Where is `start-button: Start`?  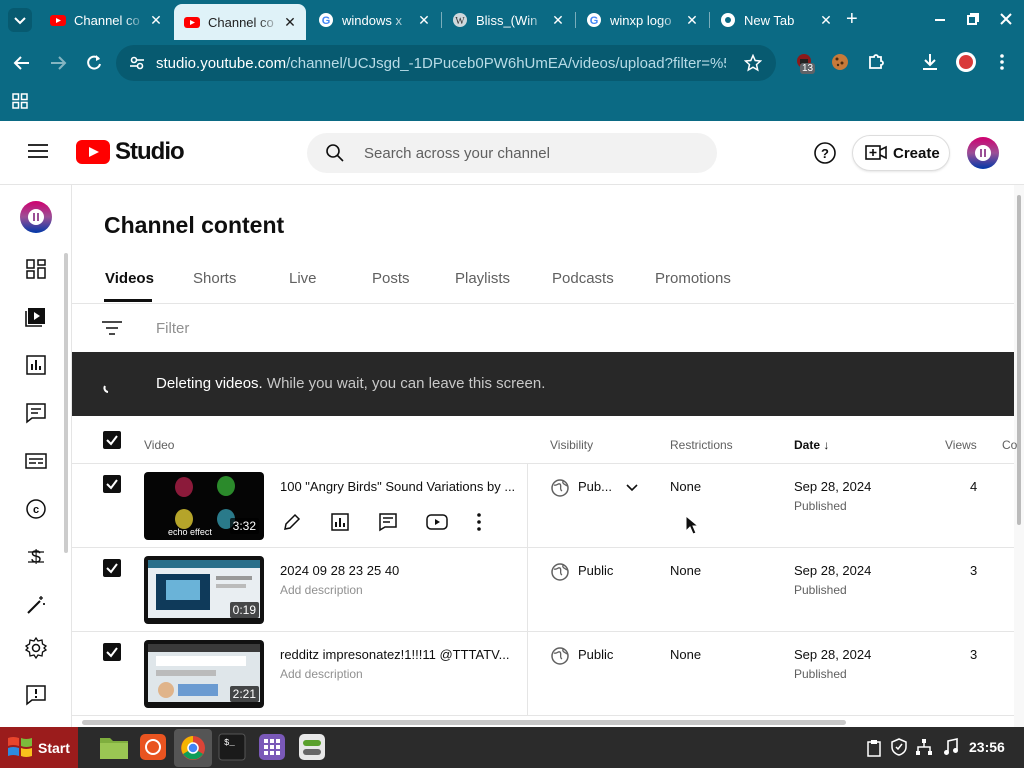 start-button: Start is located at coordinates (39, 747).